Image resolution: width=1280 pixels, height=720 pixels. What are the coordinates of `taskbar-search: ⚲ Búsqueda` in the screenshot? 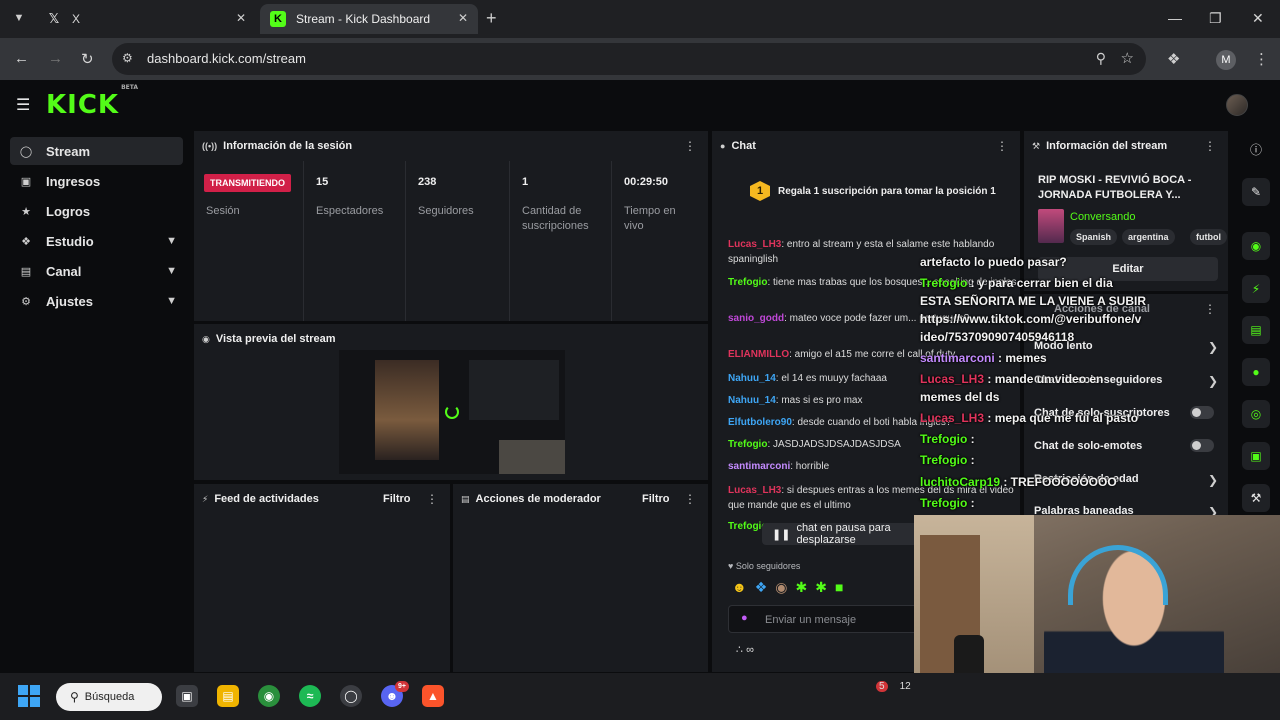 It's located at (109, 697).